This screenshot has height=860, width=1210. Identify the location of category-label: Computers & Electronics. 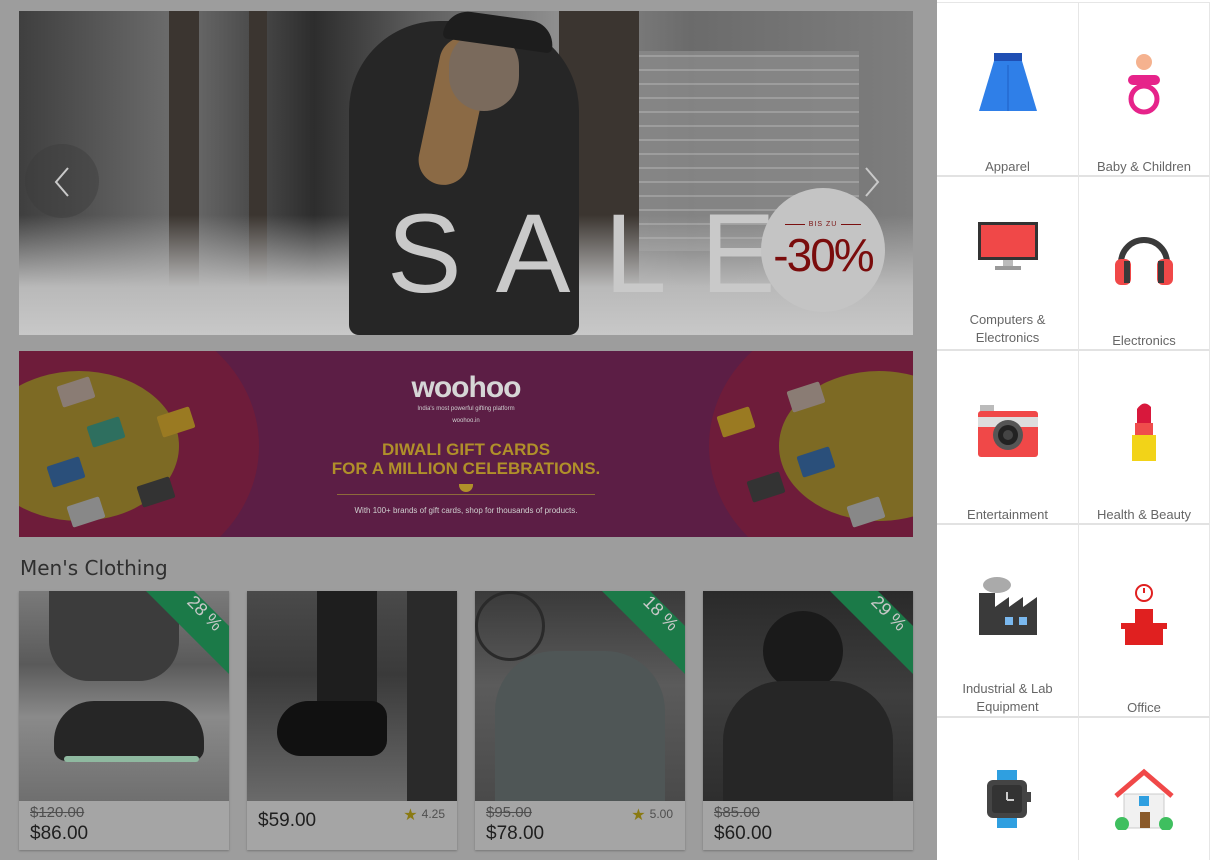
(1007, 328).